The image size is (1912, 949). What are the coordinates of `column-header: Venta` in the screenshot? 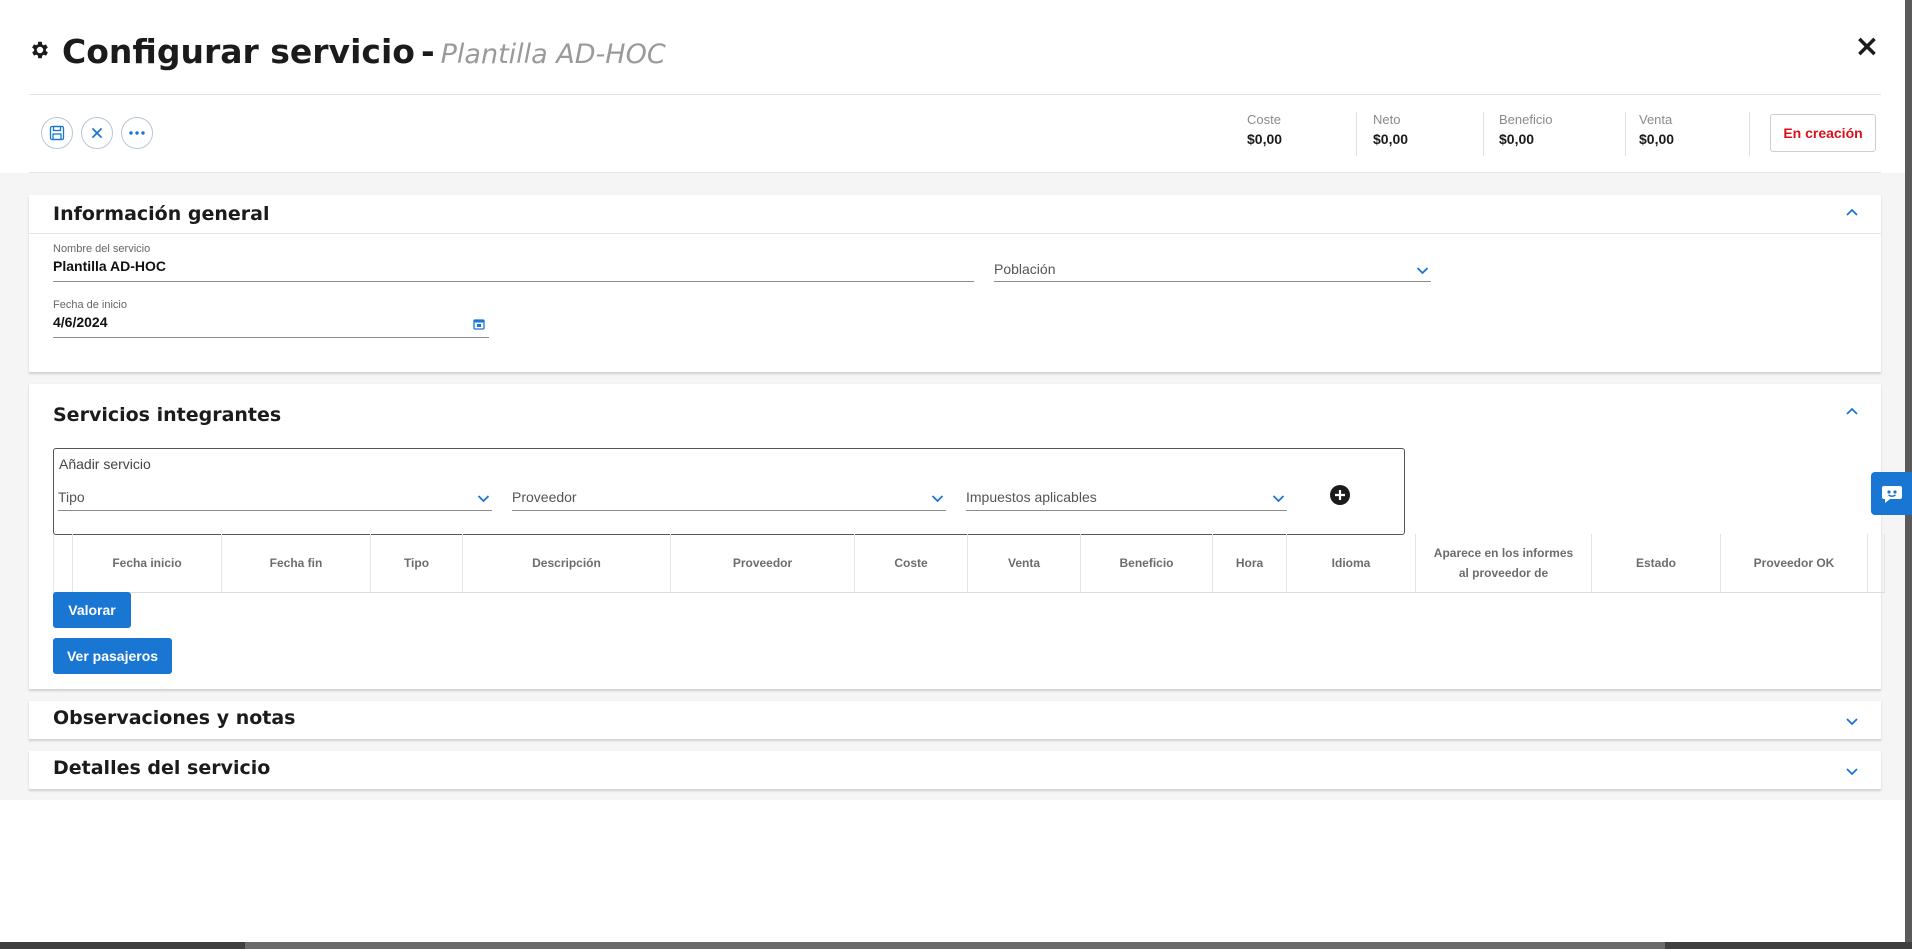 It's located at (1023, 563).